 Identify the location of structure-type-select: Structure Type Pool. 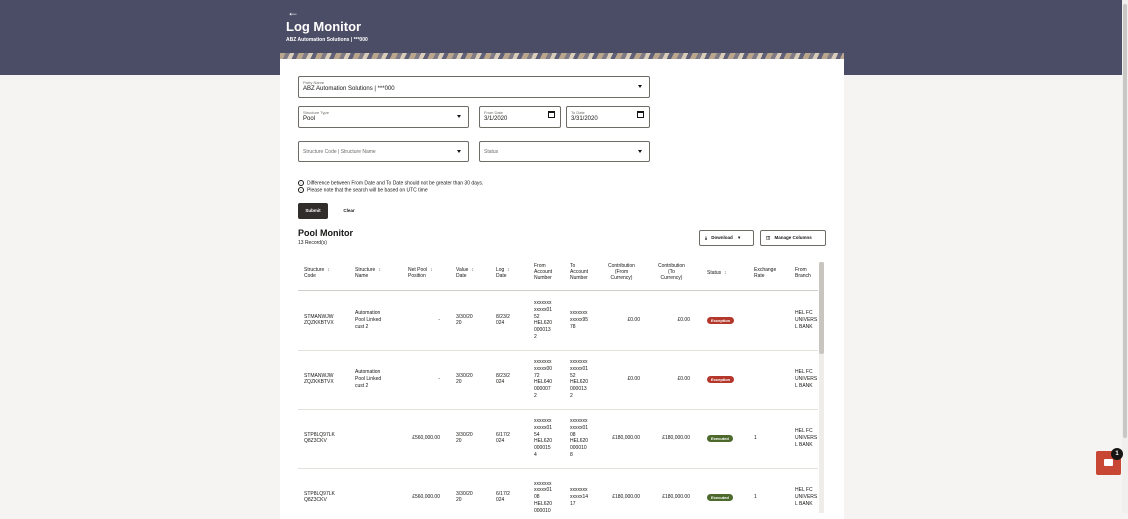
(383, 117).